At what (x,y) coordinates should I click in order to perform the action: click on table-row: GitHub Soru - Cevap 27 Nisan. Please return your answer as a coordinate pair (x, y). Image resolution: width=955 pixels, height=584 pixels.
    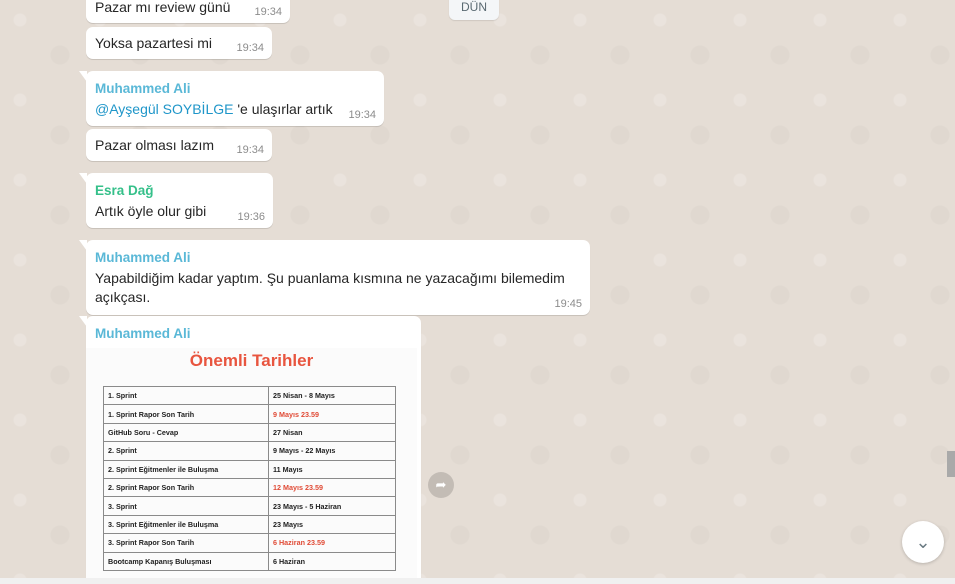
    Looking at the image, I should click on (249, 432).